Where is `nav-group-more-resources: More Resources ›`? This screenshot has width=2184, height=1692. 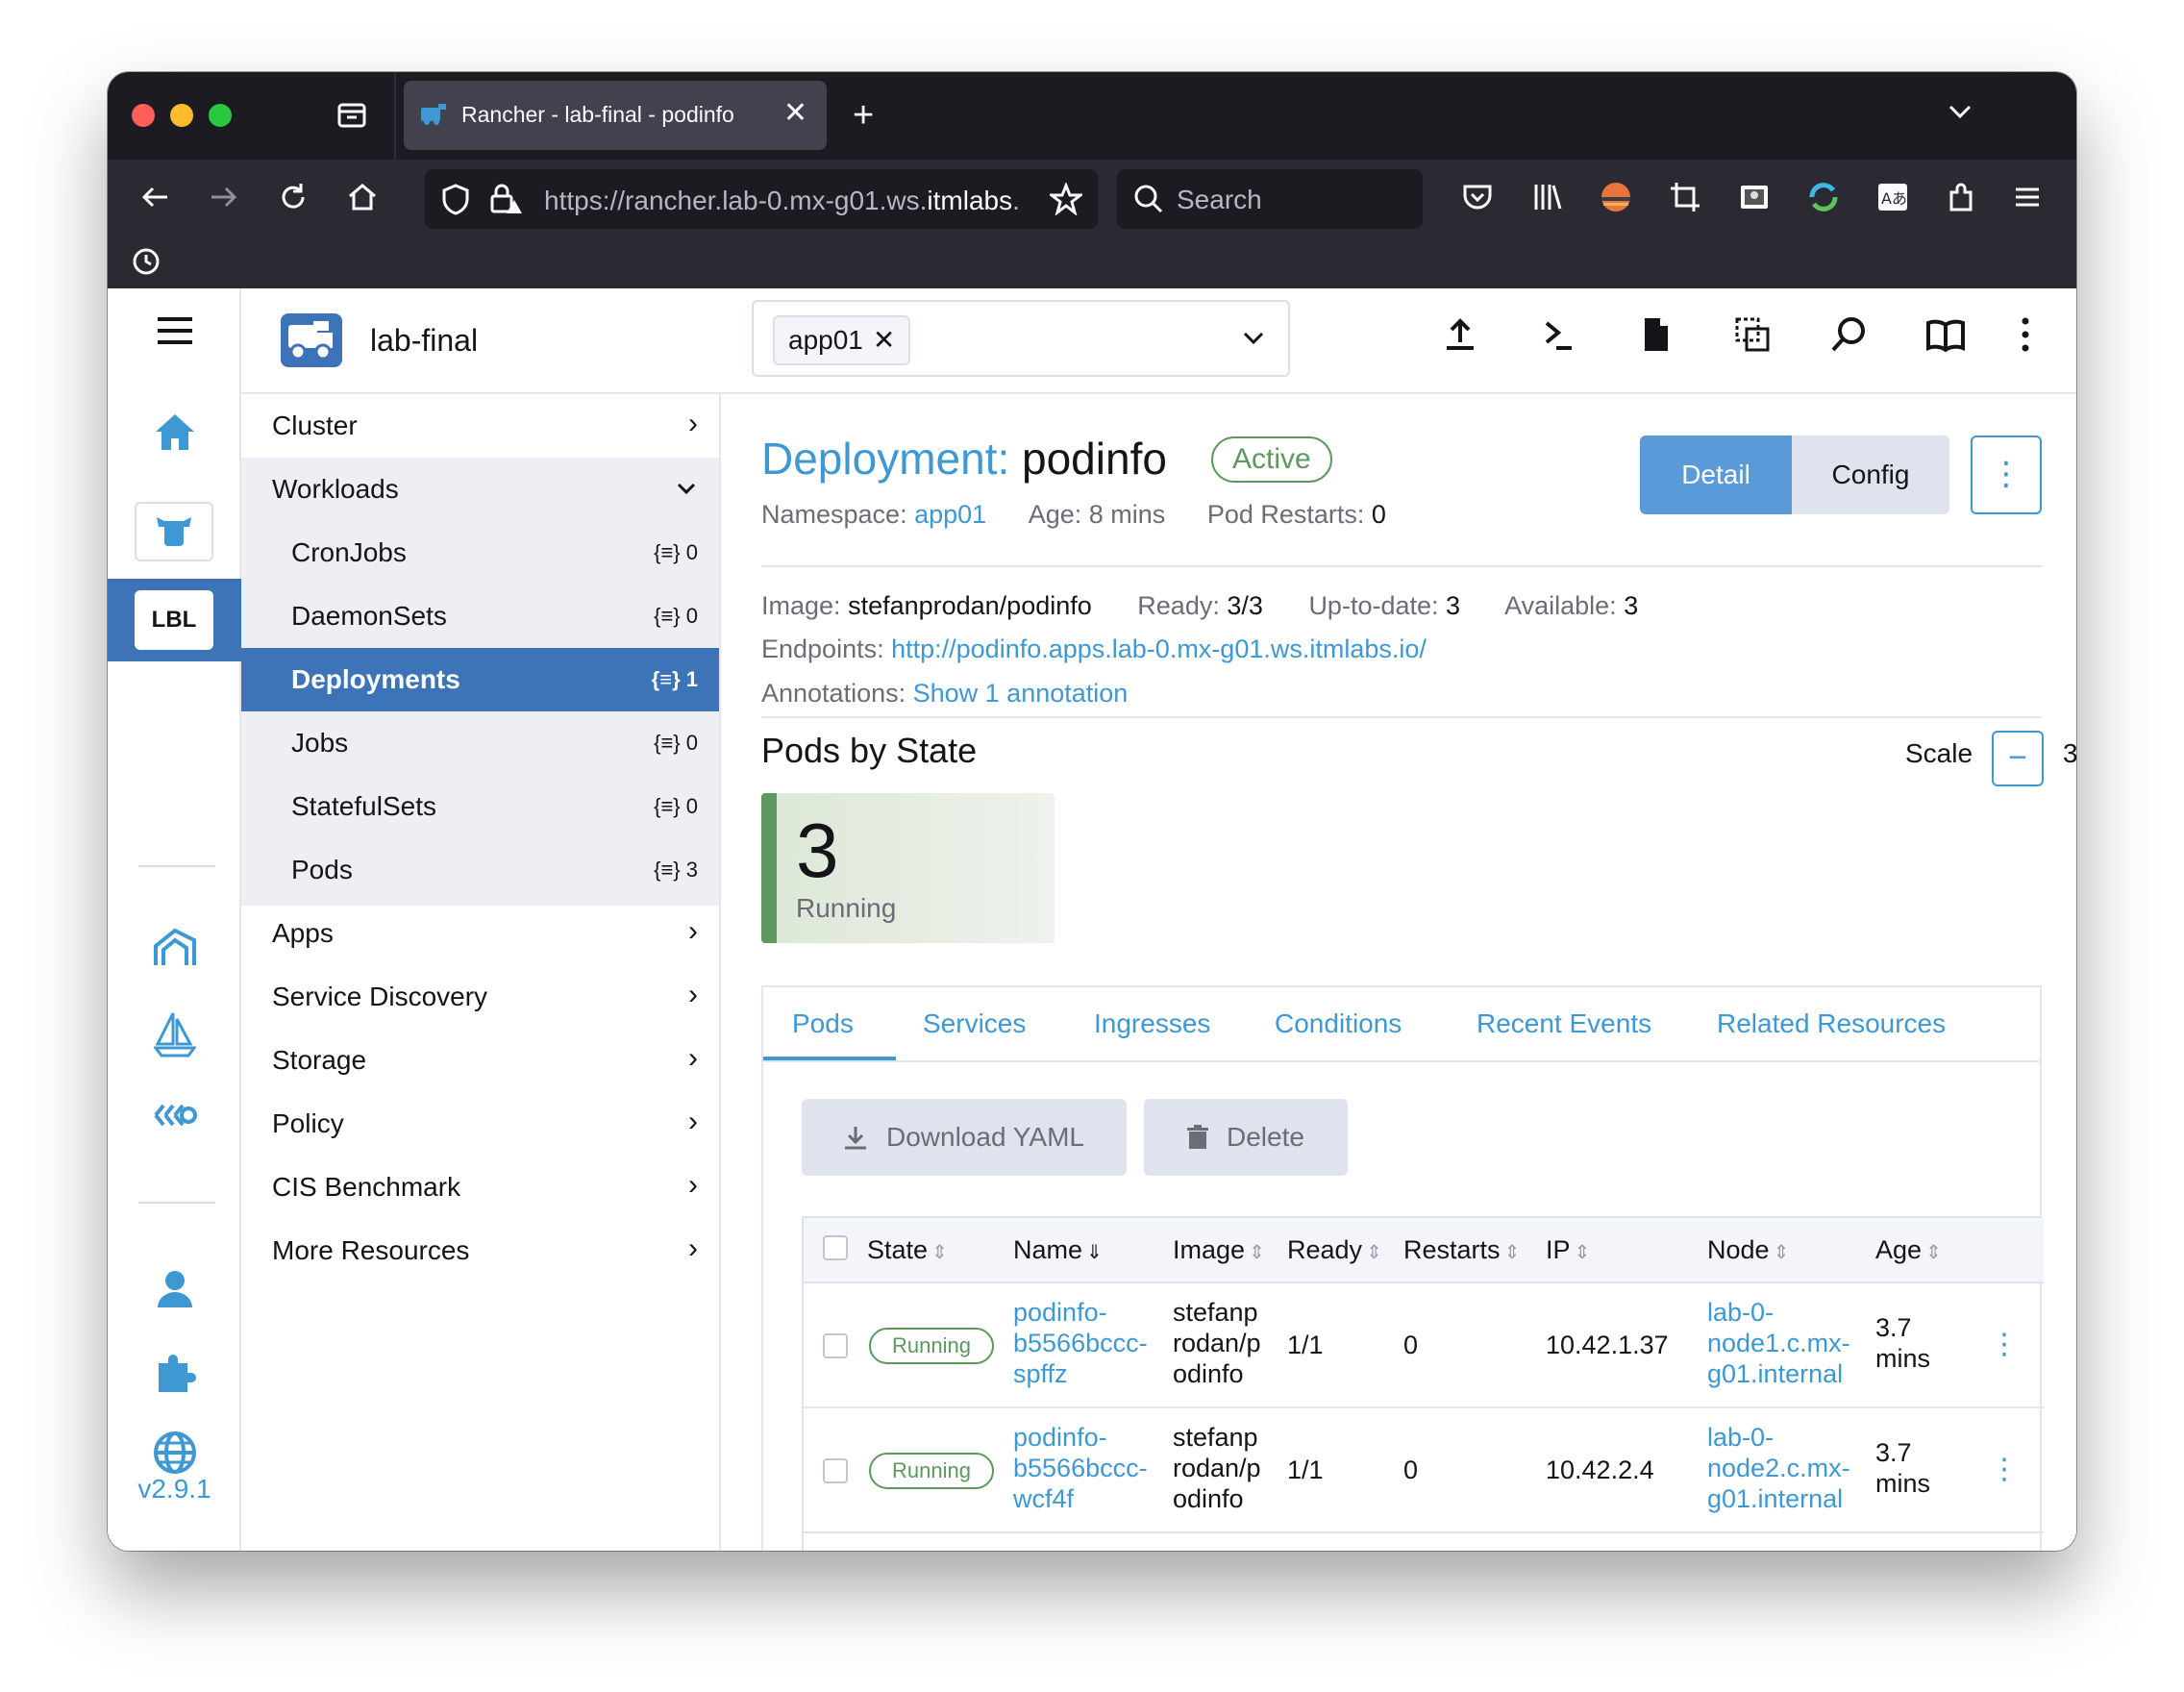
nav-group-more-resources: More Resources › is located at coordinates (480, 1250).